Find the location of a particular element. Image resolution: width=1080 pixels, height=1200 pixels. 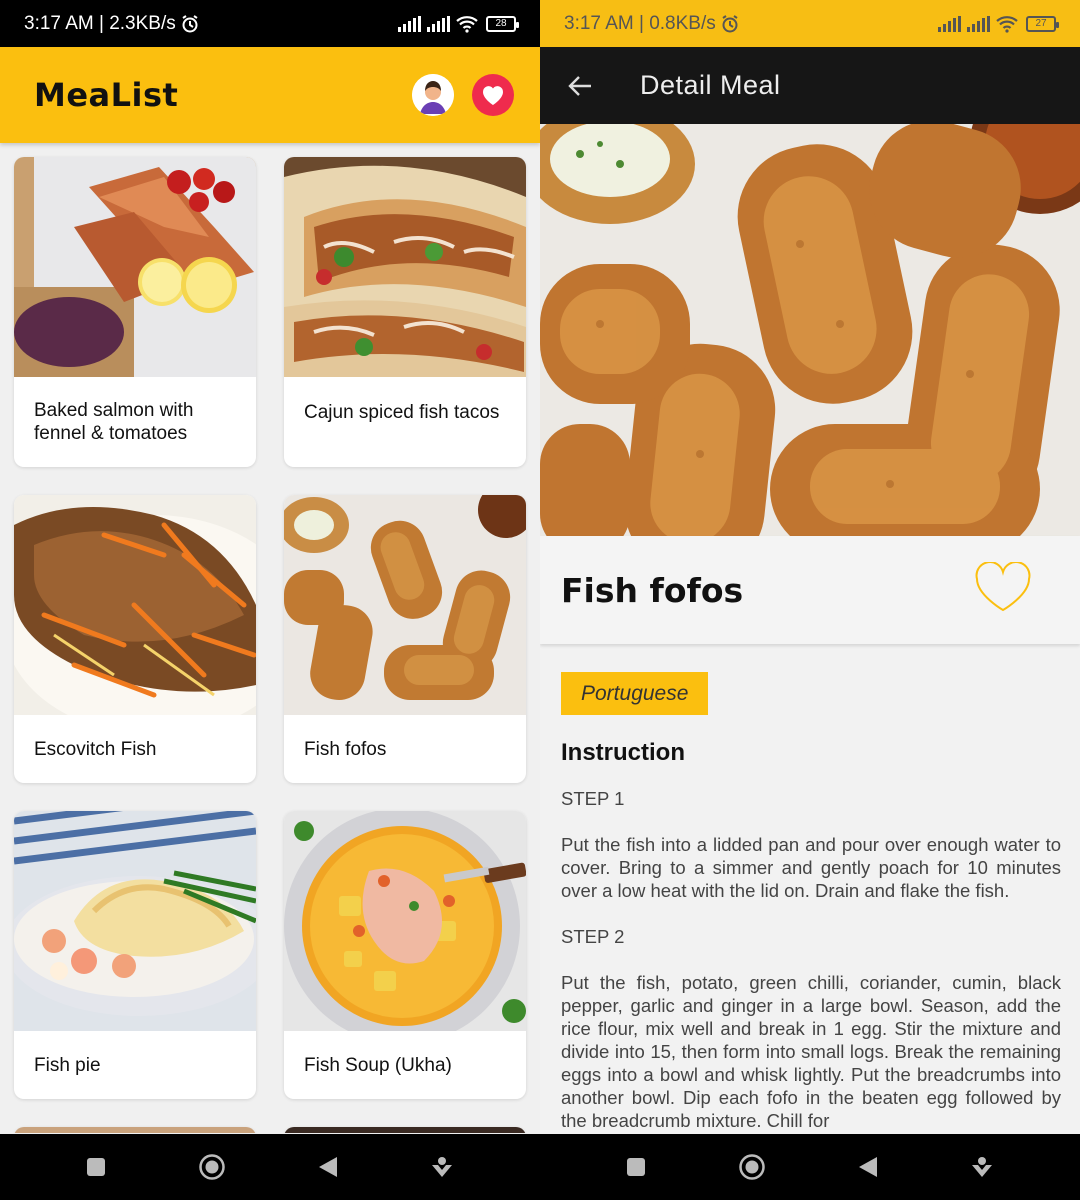

favorite-toggle-button is located at coordinates (1003, 589).